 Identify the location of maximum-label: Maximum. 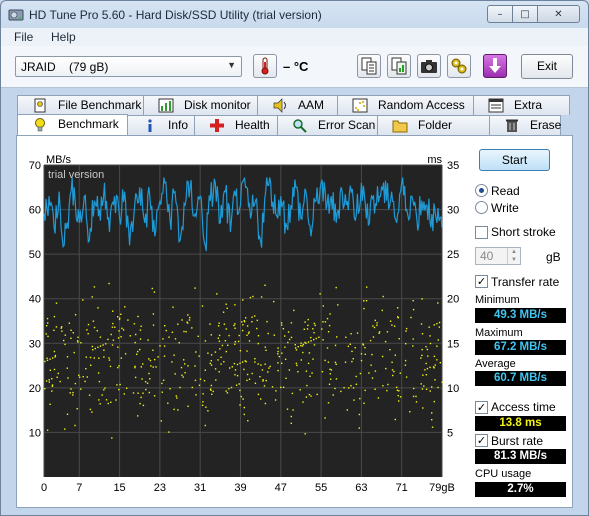
(499, 333).